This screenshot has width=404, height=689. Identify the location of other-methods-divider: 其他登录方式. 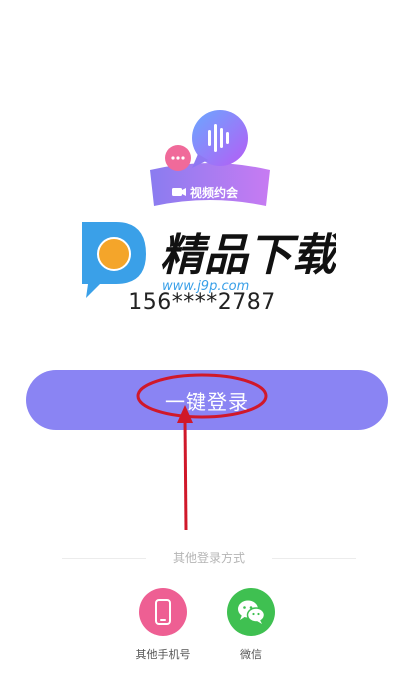
(202, 558).